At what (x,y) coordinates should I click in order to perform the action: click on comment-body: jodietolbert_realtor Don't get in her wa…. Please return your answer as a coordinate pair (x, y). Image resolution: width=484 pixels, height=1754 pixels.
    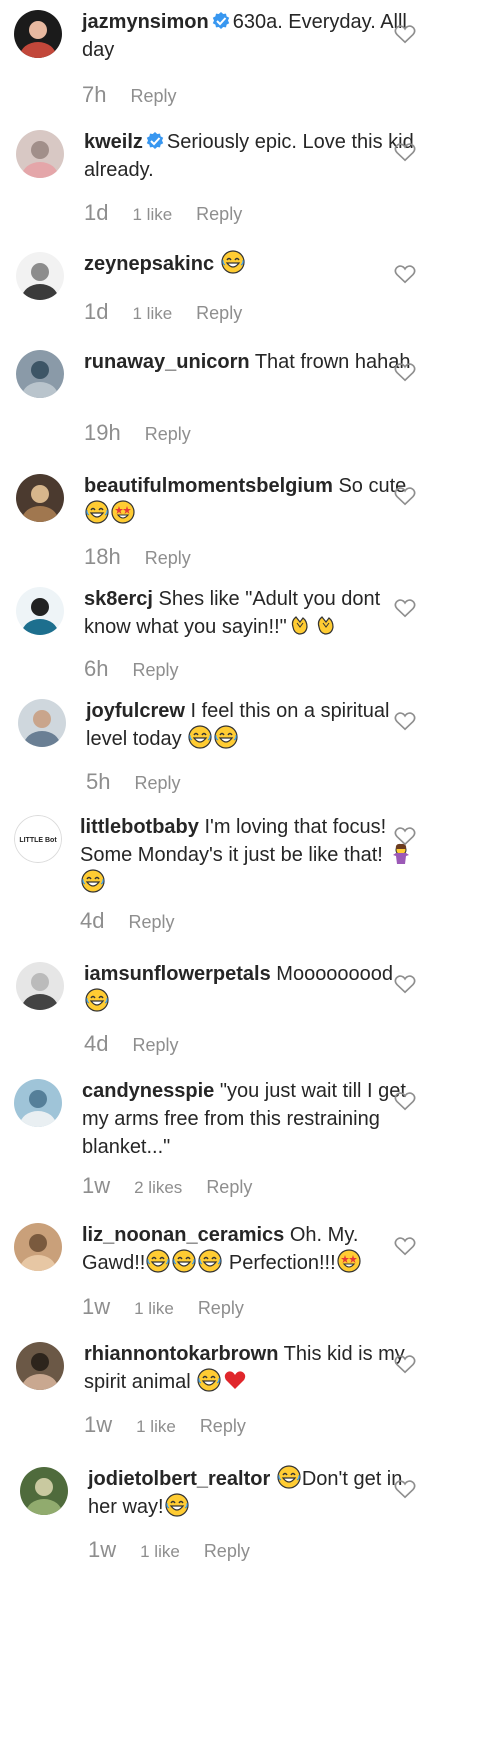
    Looking at the image, I should click on (257, 1493).